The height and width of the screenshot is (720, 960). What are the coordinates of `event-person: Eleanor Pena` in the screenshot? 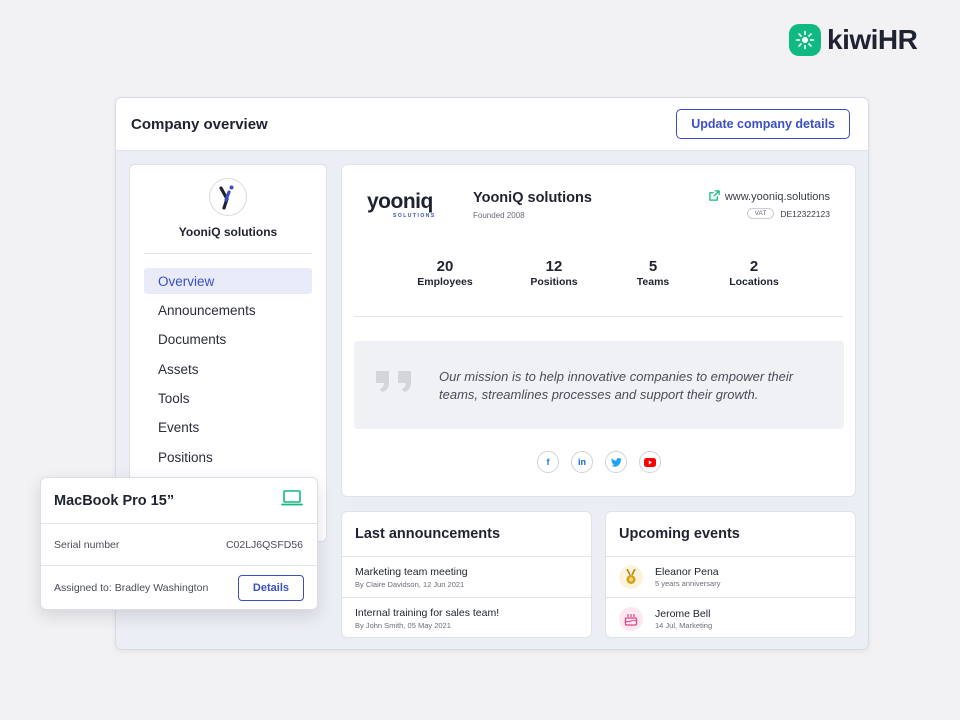 It's located at (687, 572).